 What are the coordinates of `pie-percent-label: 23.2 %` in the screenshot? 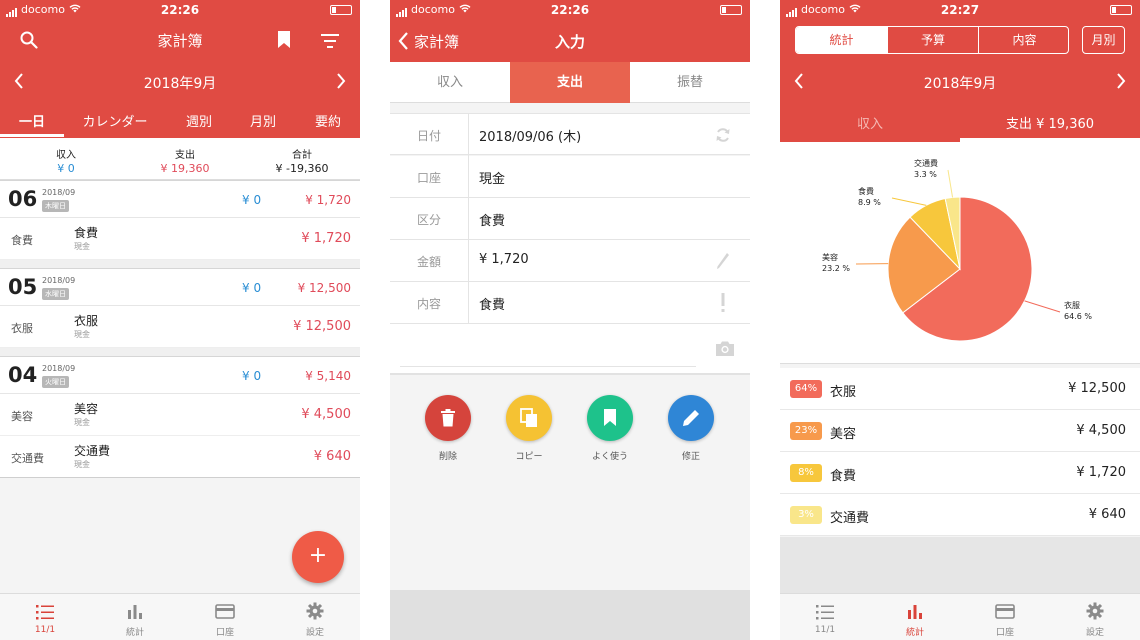 It's located at (836, 268).